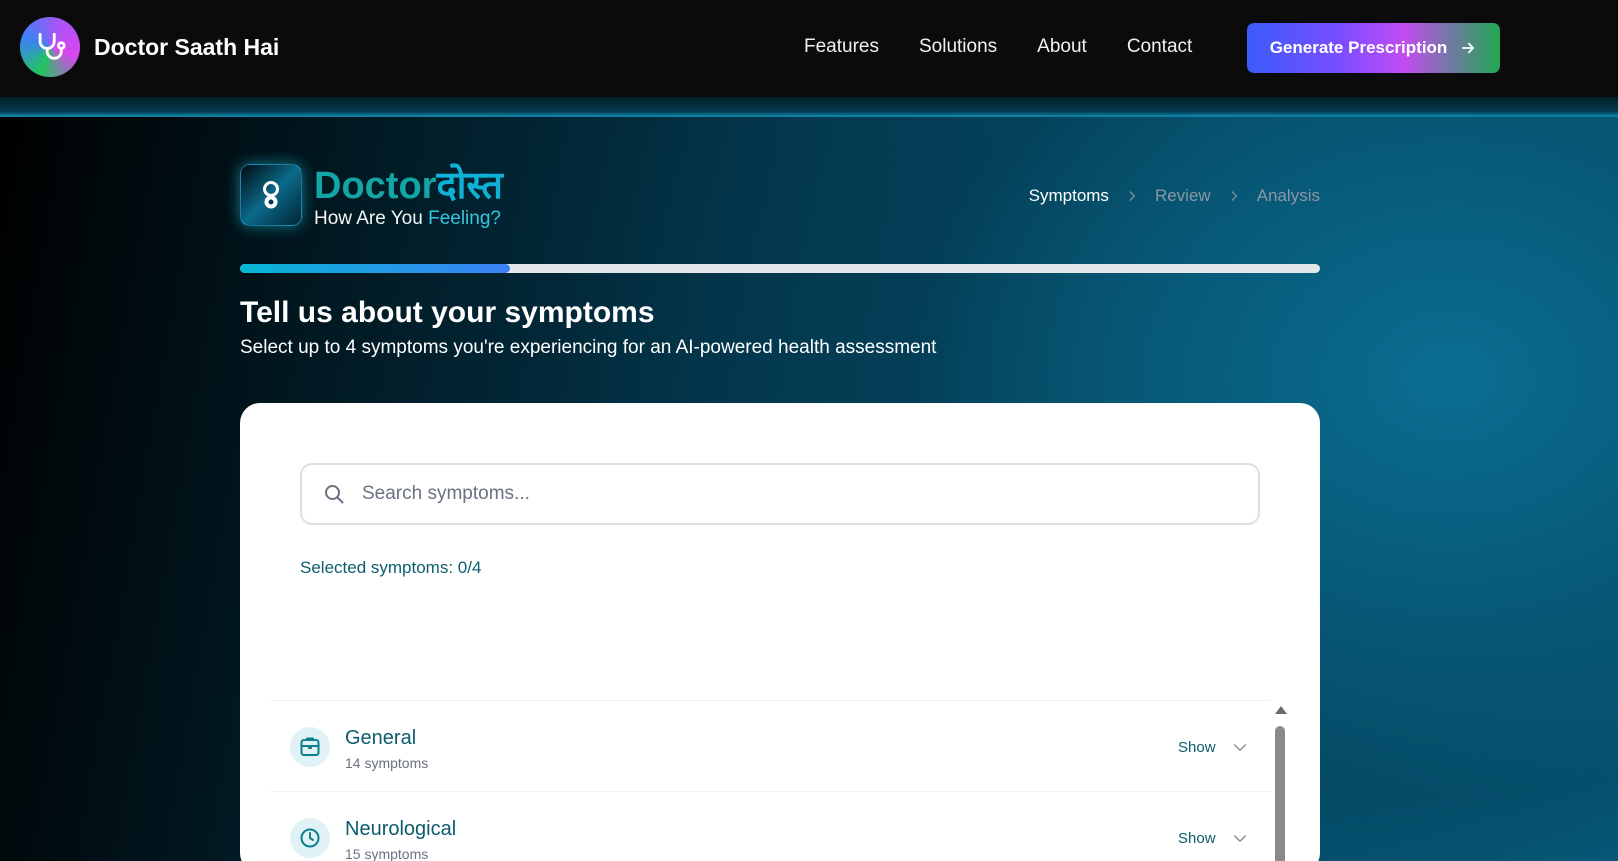 This screenshot has height=861, width=1618. What do you see at coordinates (1182, 195) in the screenshot?
I see `step-review: Review` at bounding box center [1182, 195].